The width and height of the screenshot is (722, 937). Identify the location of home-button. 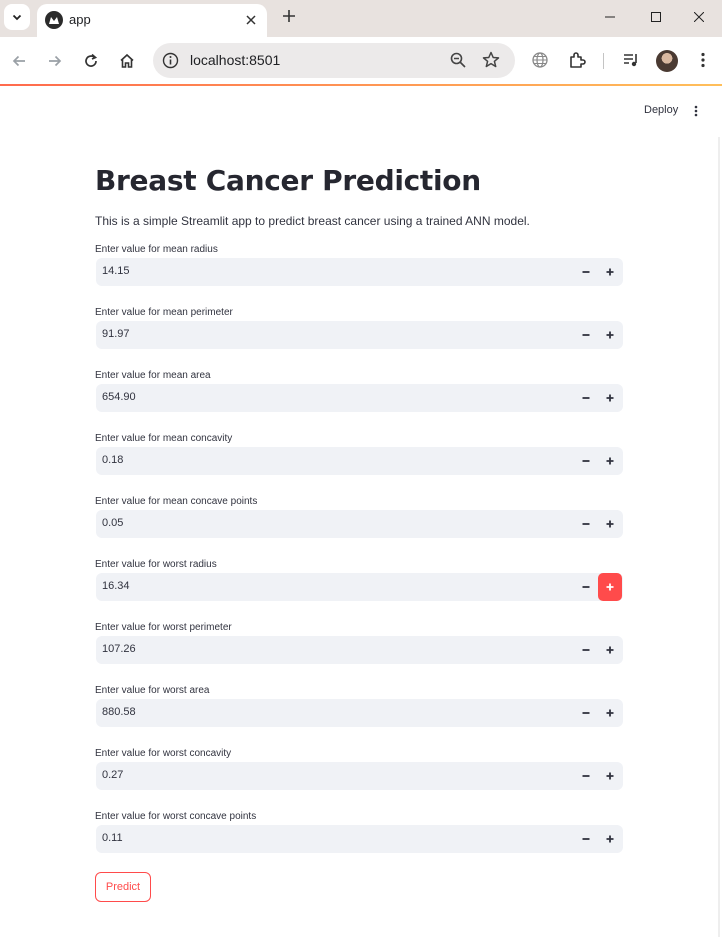
(127, 61).